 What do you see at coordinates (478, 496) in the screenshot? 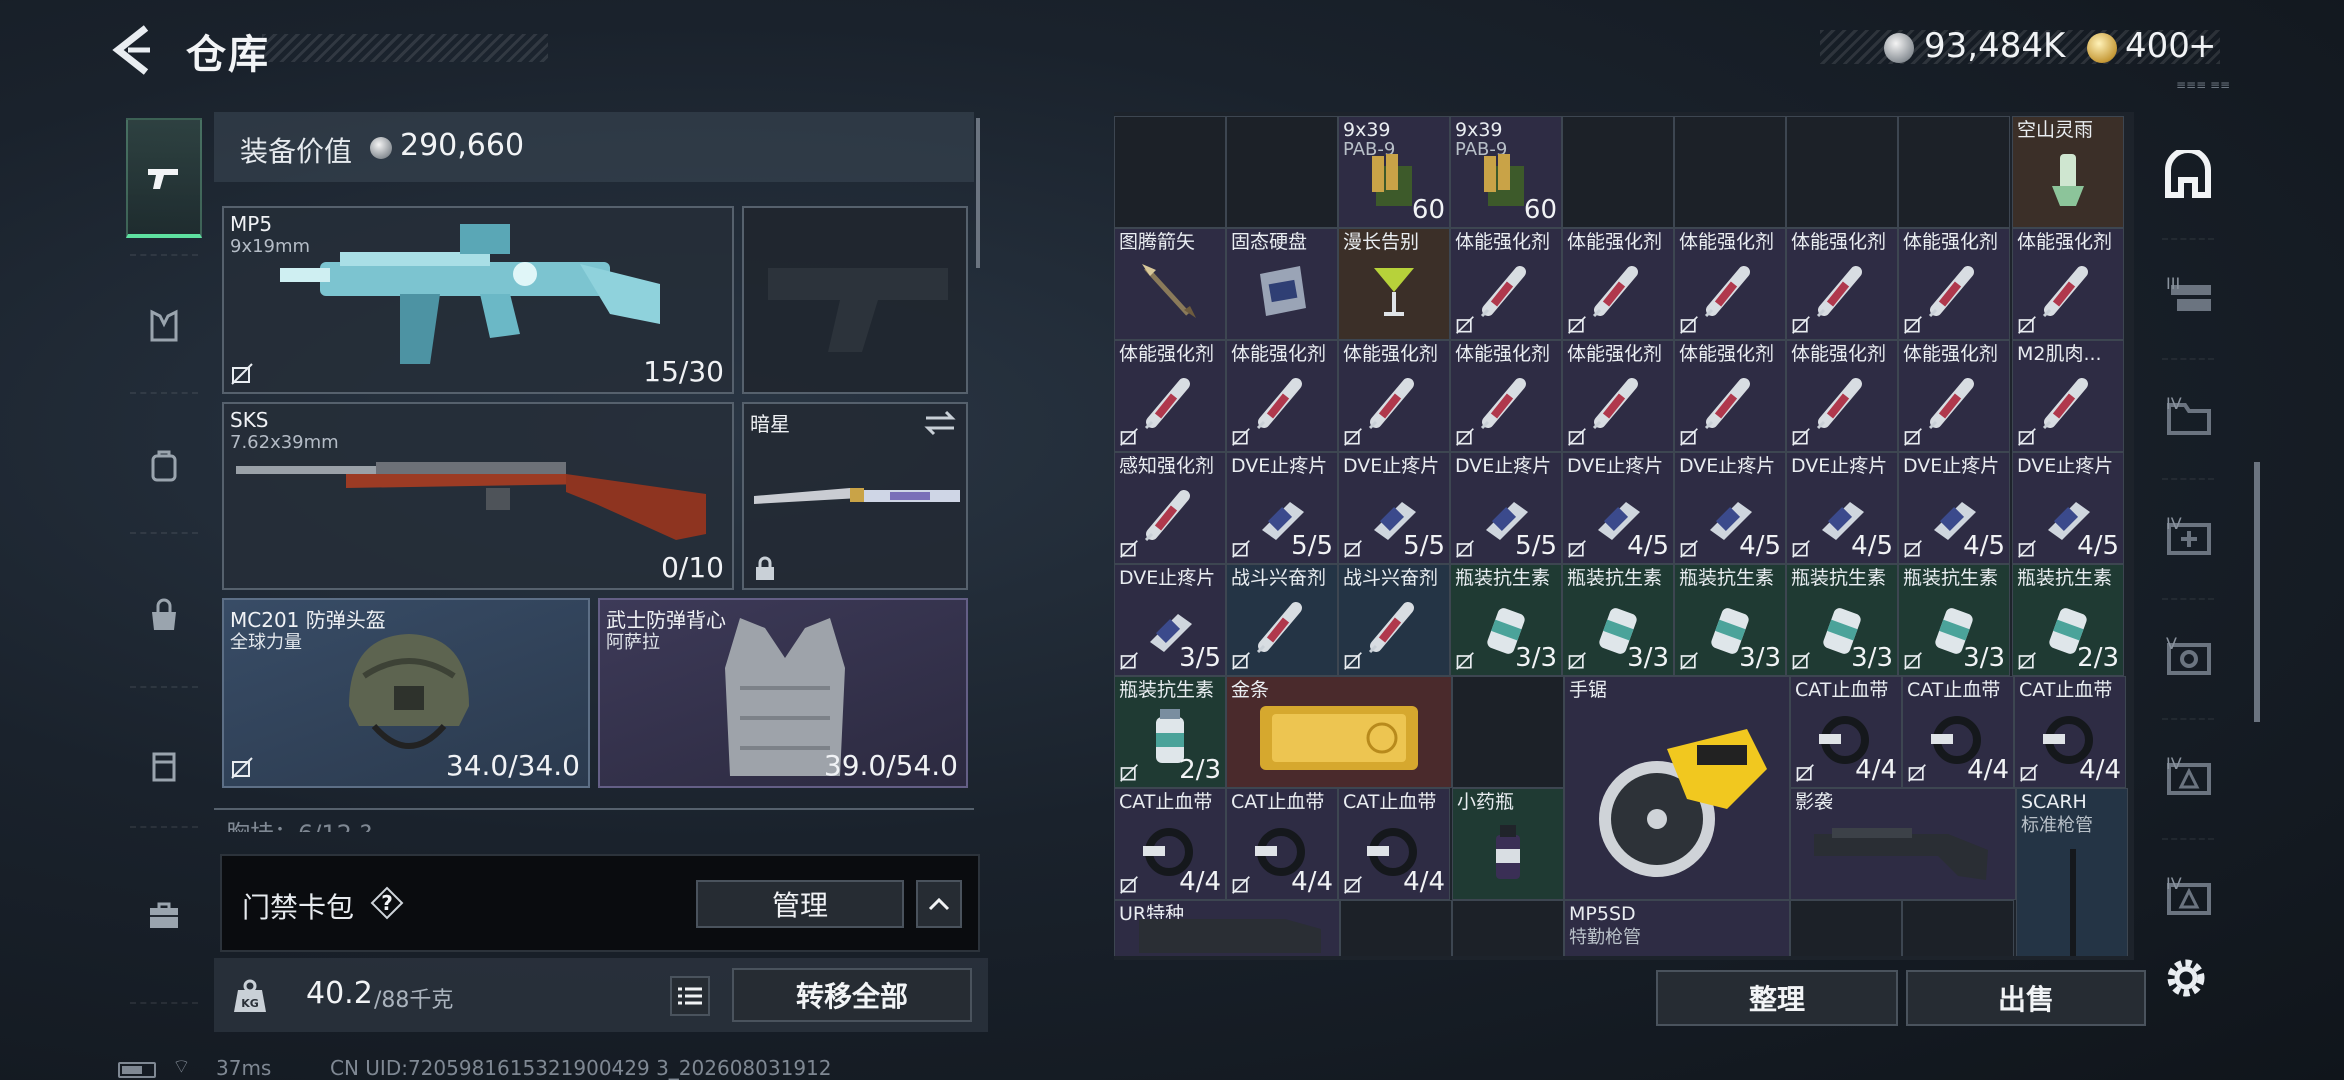
I see `slot-secondary-weapon: SKS 7.62x39mm 0/10` at bounding box center [478, 496].